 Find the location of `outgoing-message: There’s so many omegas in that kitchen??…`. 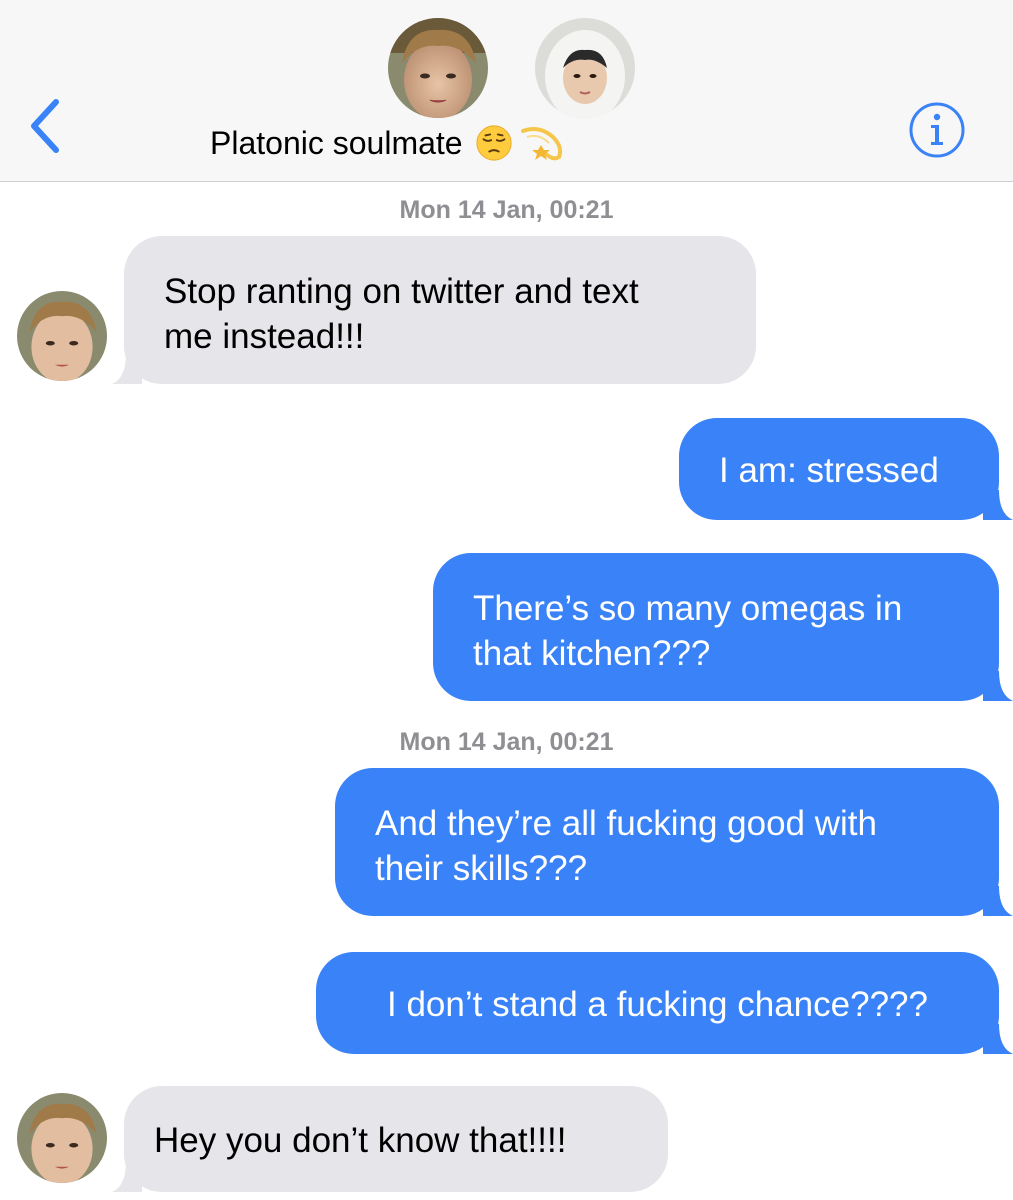

outgoing-message: There’s so many omegas in that kitchen??… is located at coordinates (723, 627).